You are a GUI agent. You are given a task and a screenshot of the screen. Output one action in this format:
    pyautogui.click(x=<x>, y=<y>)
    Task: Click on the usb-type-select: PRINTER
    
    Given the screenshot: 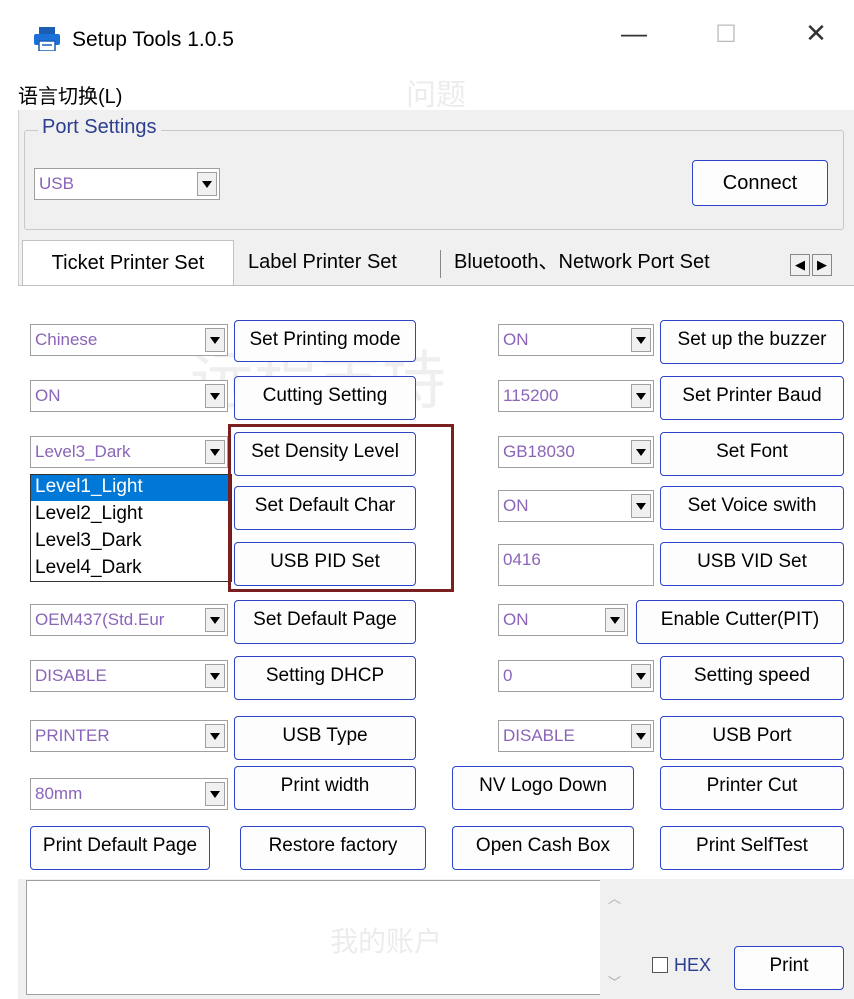 What is the action you would take?
    pyautogui.click(x=129, y=736)
    